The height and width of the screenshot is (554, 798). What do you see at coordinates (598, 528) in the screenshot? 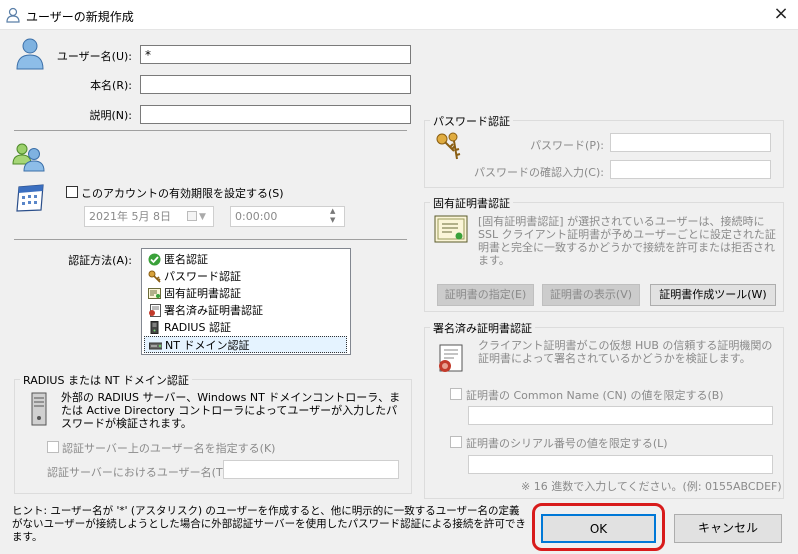
I see `ok-button: OK` at bounding box center [598, 528].